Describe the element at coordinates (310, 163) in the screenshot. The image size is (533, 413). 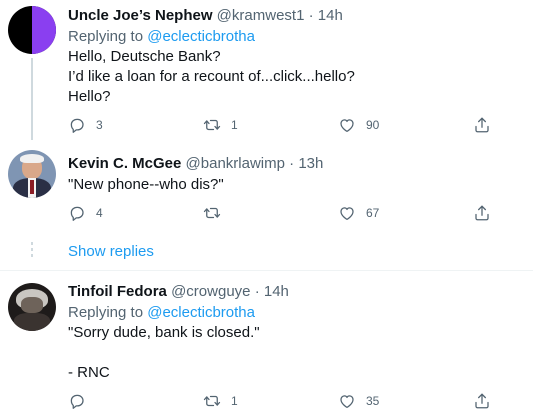
I see `timestamp: 13h` at that location.